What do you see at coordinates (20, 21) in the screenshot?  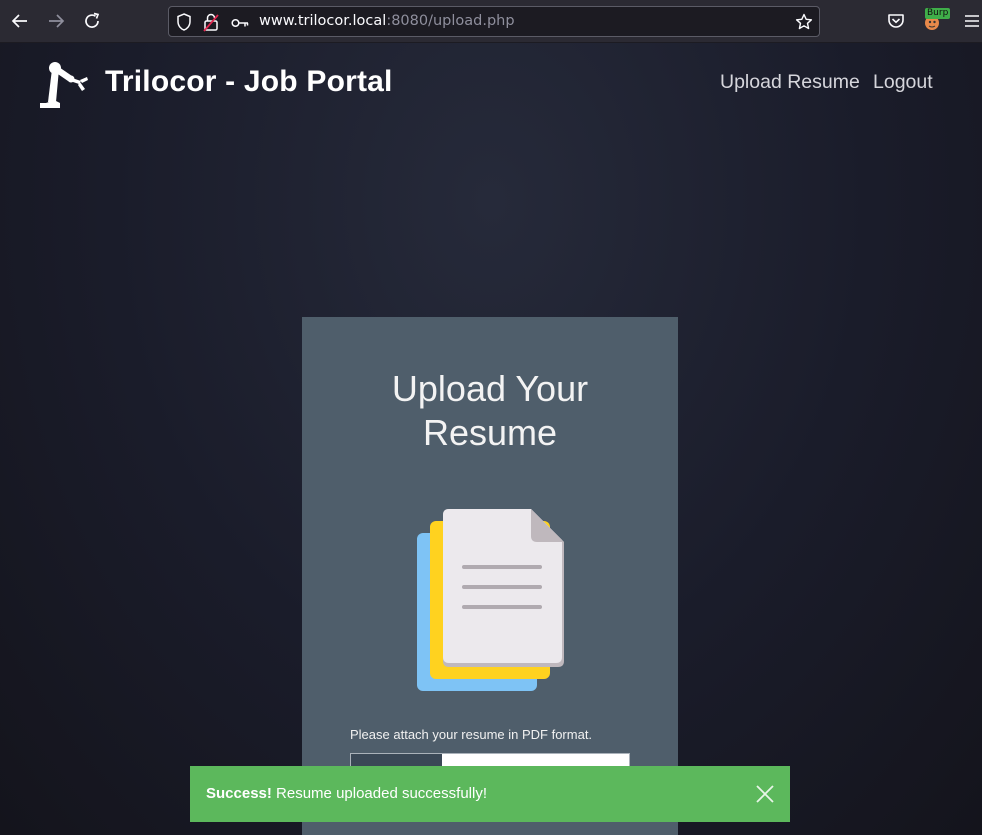 I see `back-arrow-icon` at bounding box center [20, 21].